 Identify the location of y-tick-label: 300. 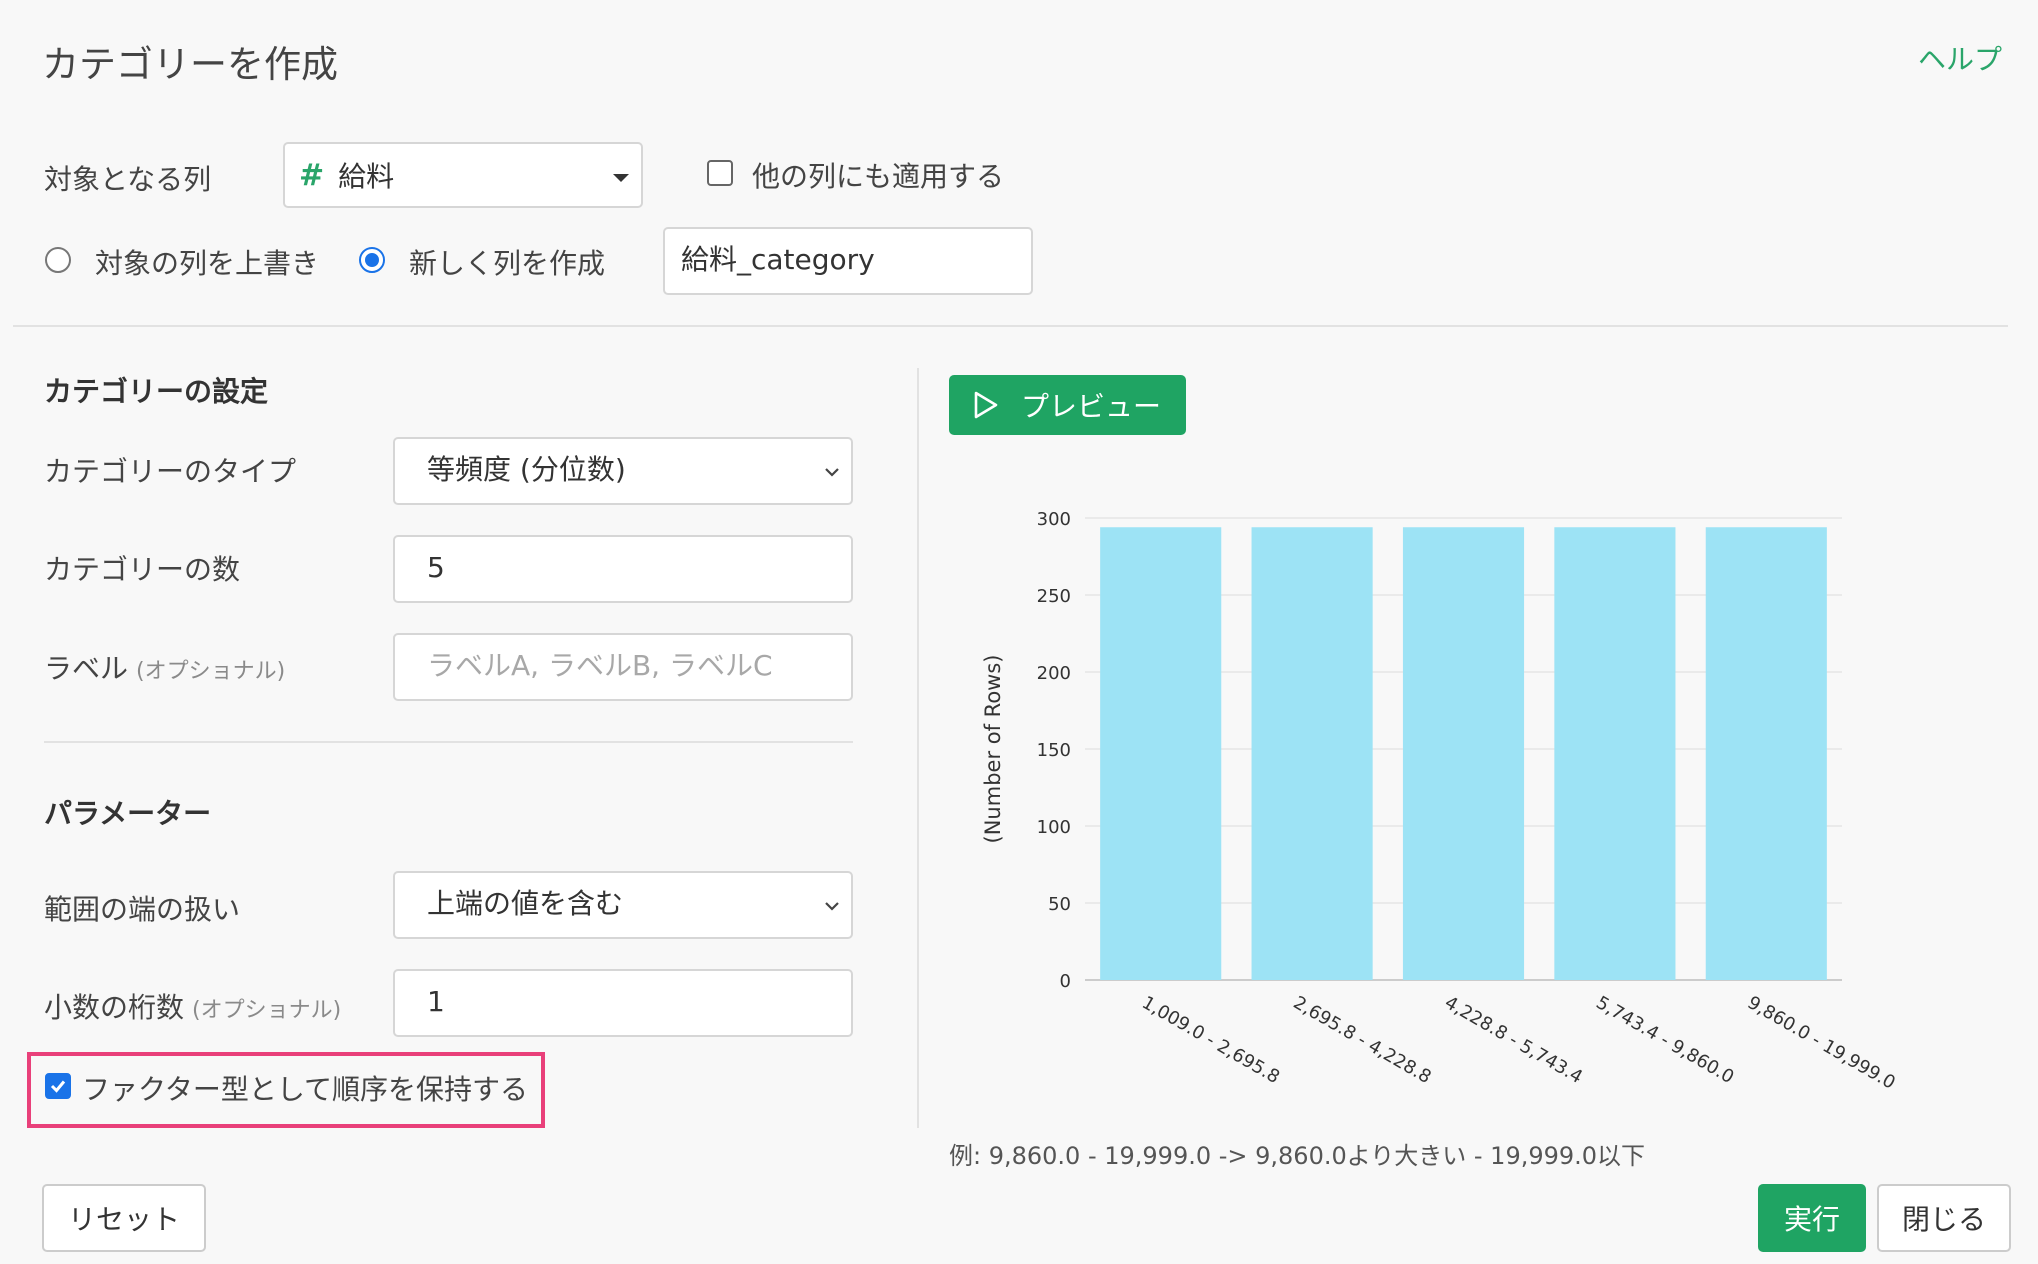
(1054, 519).